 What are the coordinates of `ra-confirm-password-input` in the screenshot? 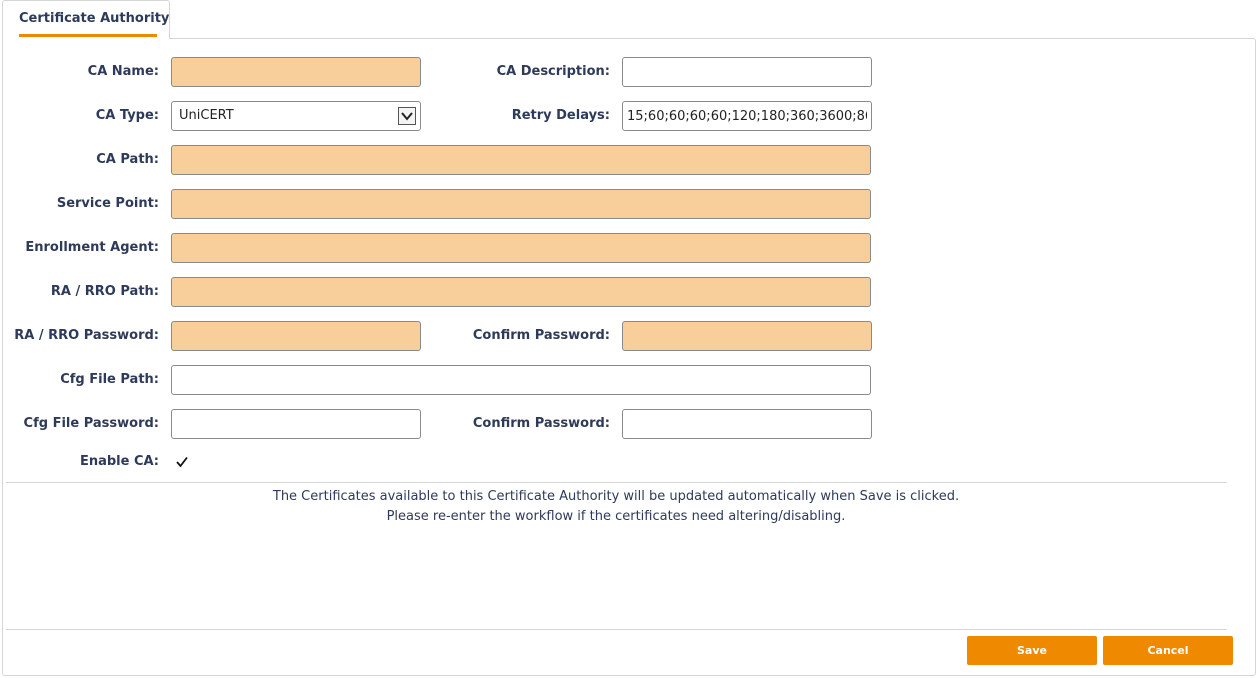 It's located at (747, 336).